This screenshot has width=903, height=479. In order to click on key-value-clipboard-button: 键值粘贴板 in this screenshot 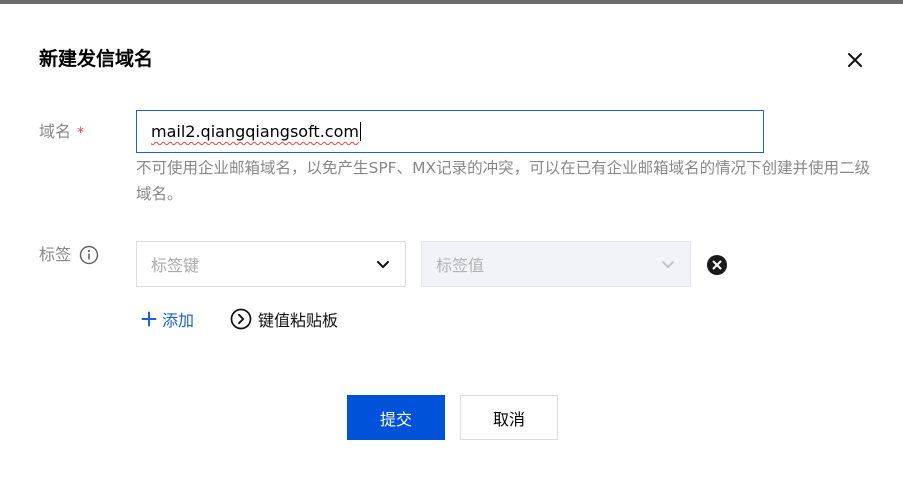, I will do `click(284, 319)`.